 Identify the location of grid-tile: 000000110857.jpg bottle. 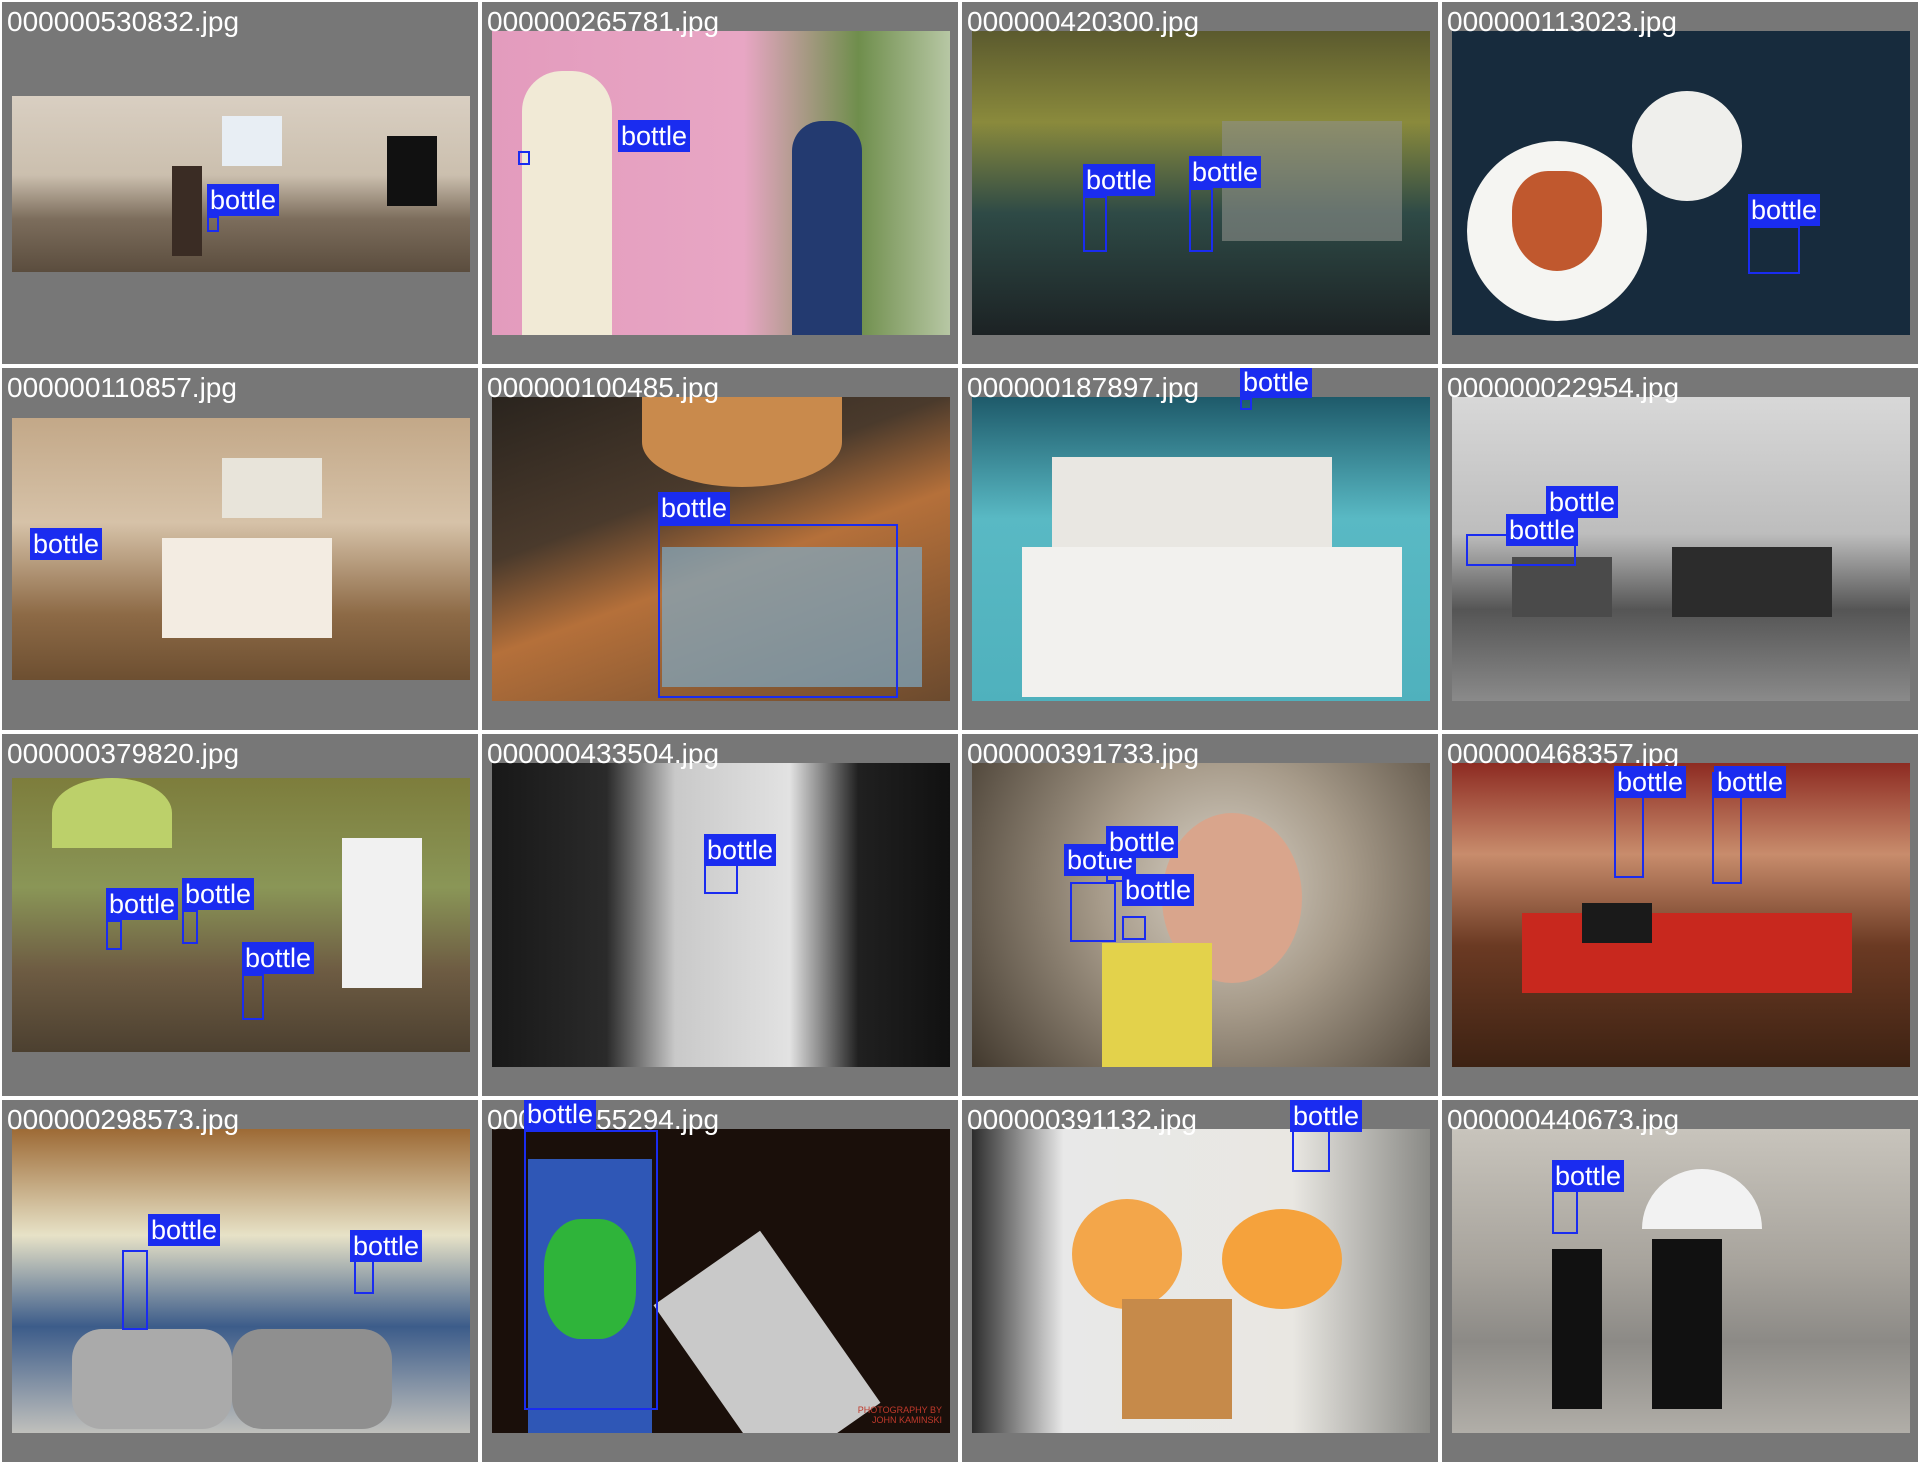
(240, 549).